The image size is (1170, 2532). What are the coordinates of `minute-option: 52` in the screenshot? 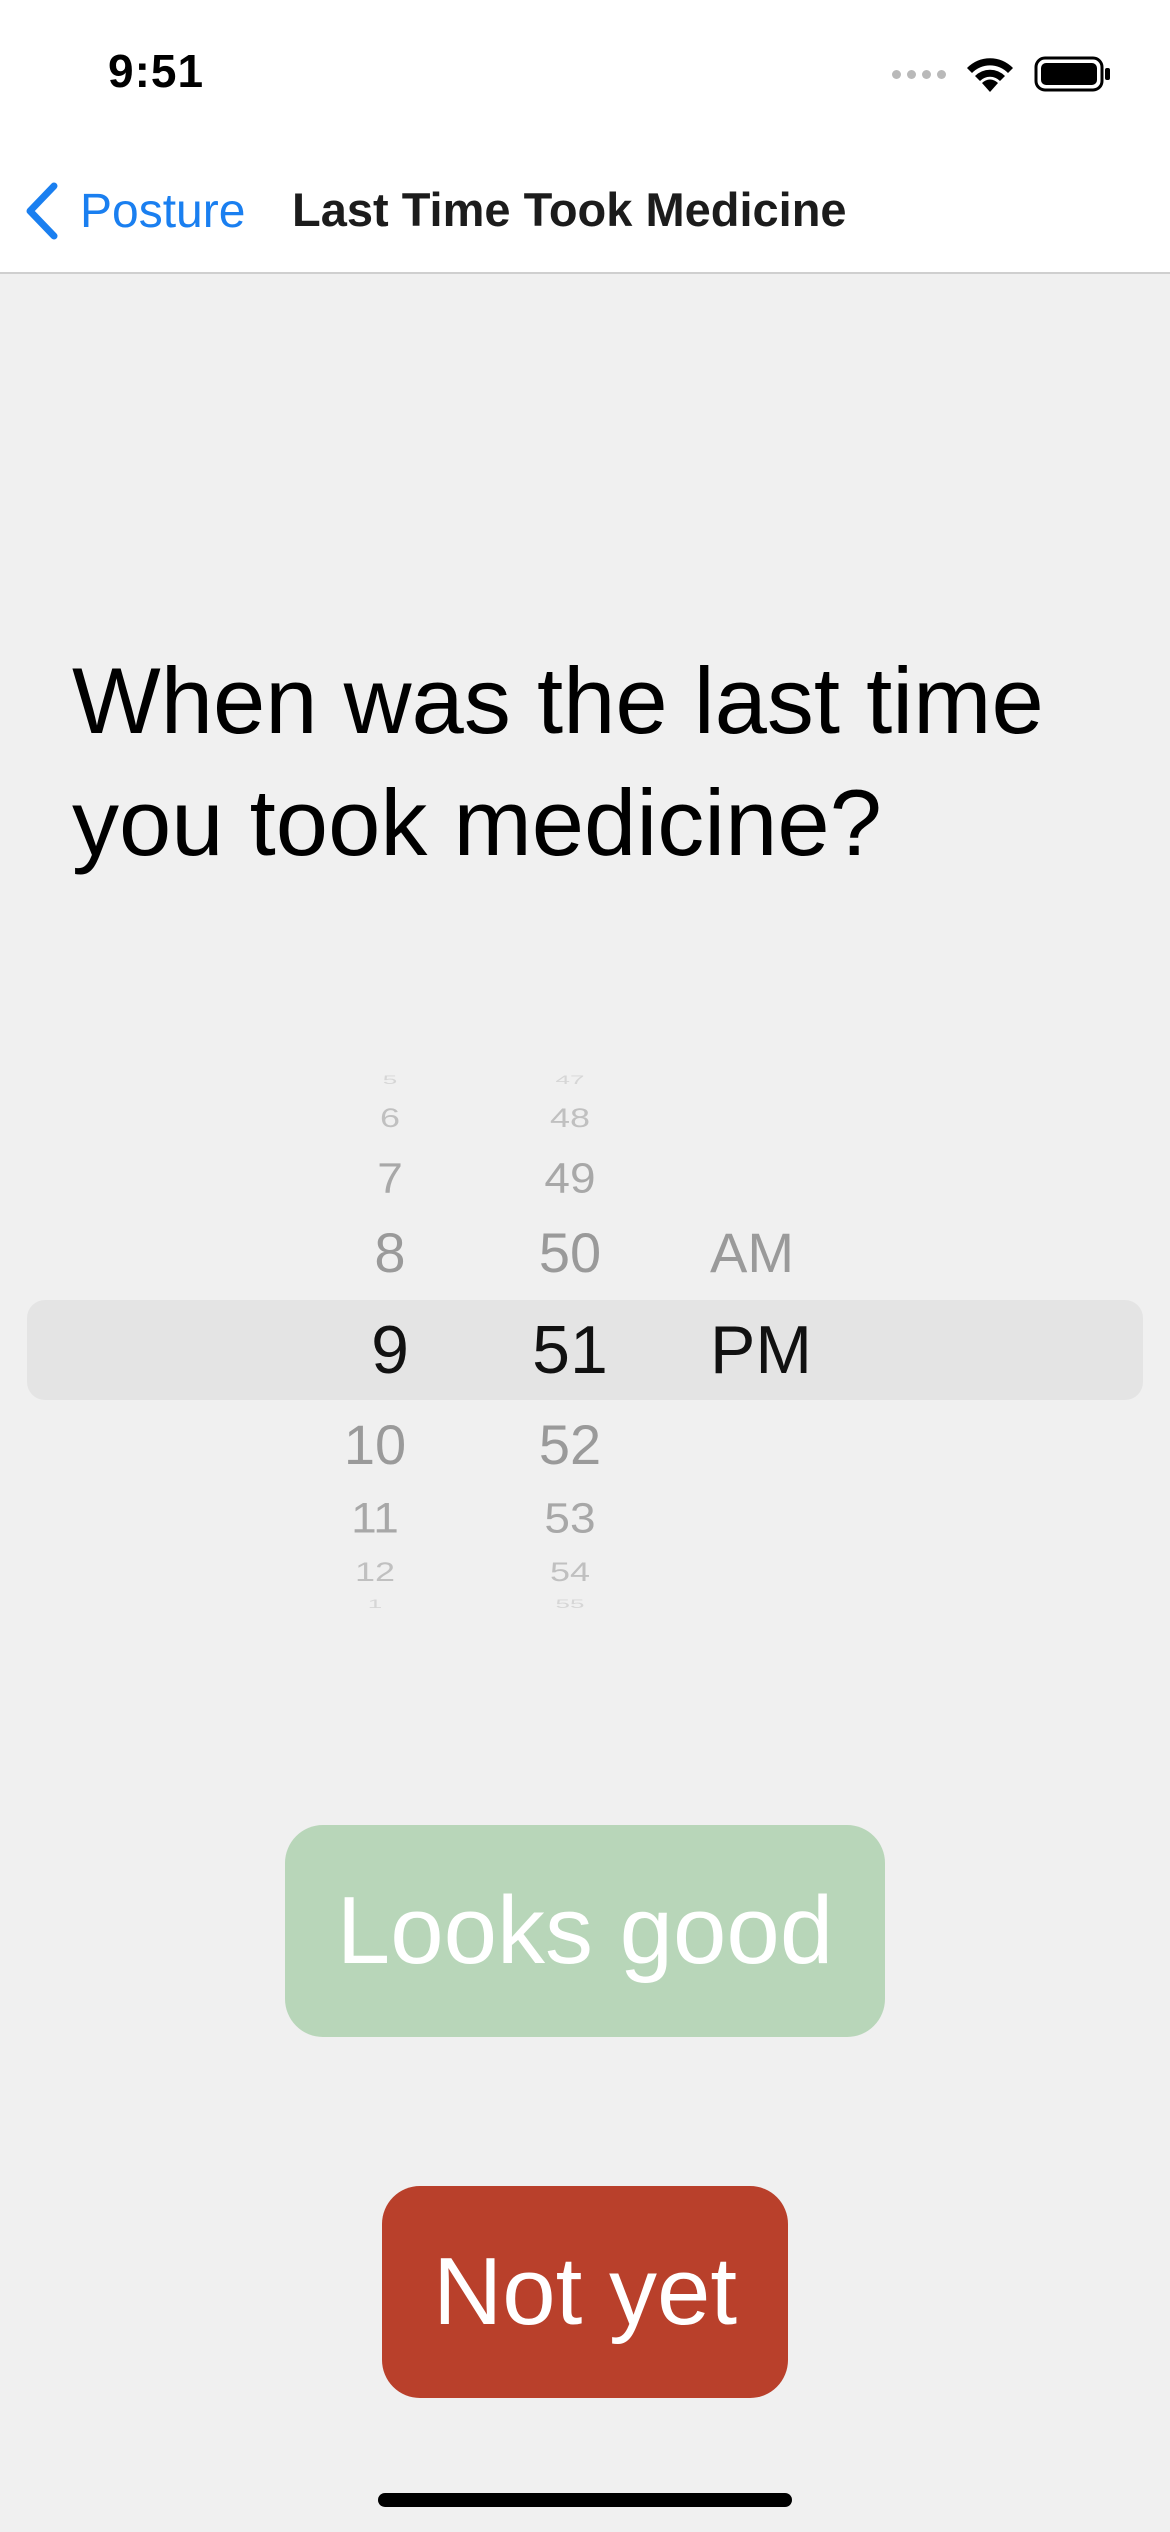 It's located at (570, 1445).